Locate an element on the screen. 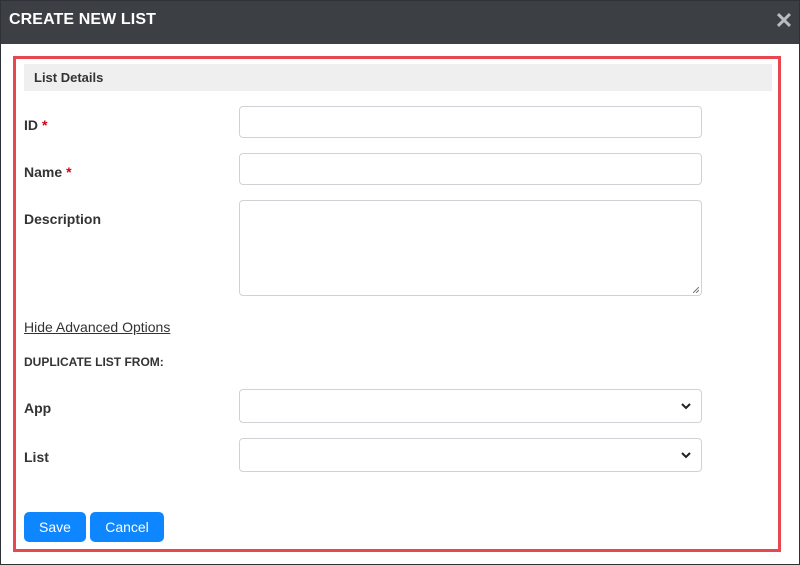  dialog-title: CREATE NEW LIST is located at coordinates (82, 19).